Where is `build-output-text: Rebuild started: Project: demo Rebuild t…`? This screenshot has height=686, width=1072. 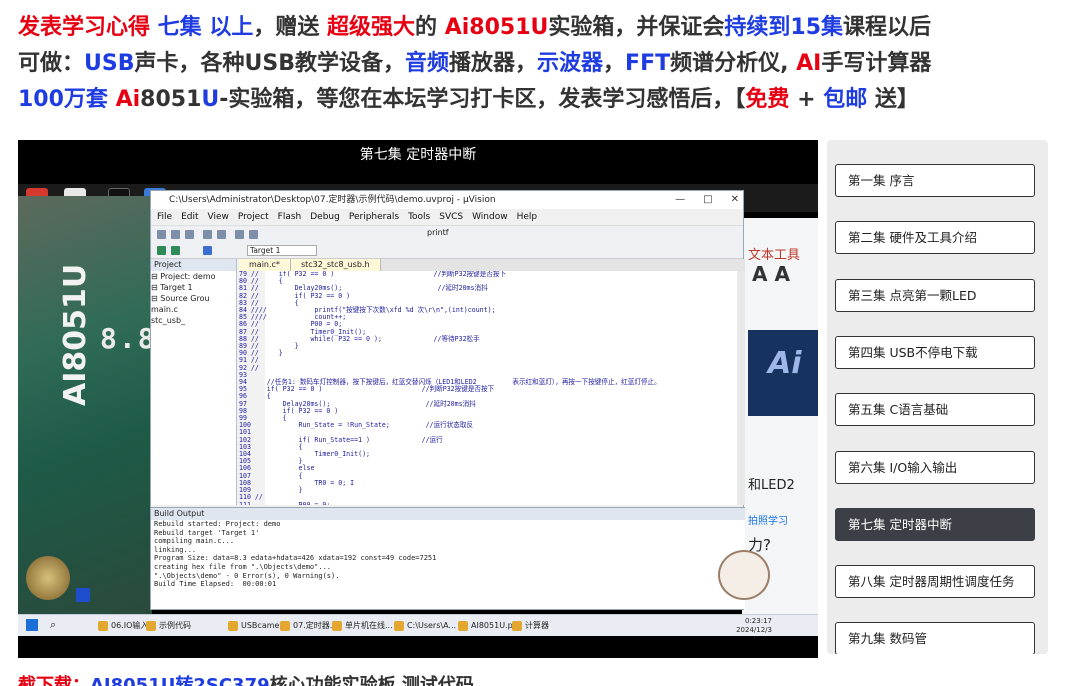 build-output-text: Rebuild started: Project: demo Rebuild t… is located at coordinates (295, 554).